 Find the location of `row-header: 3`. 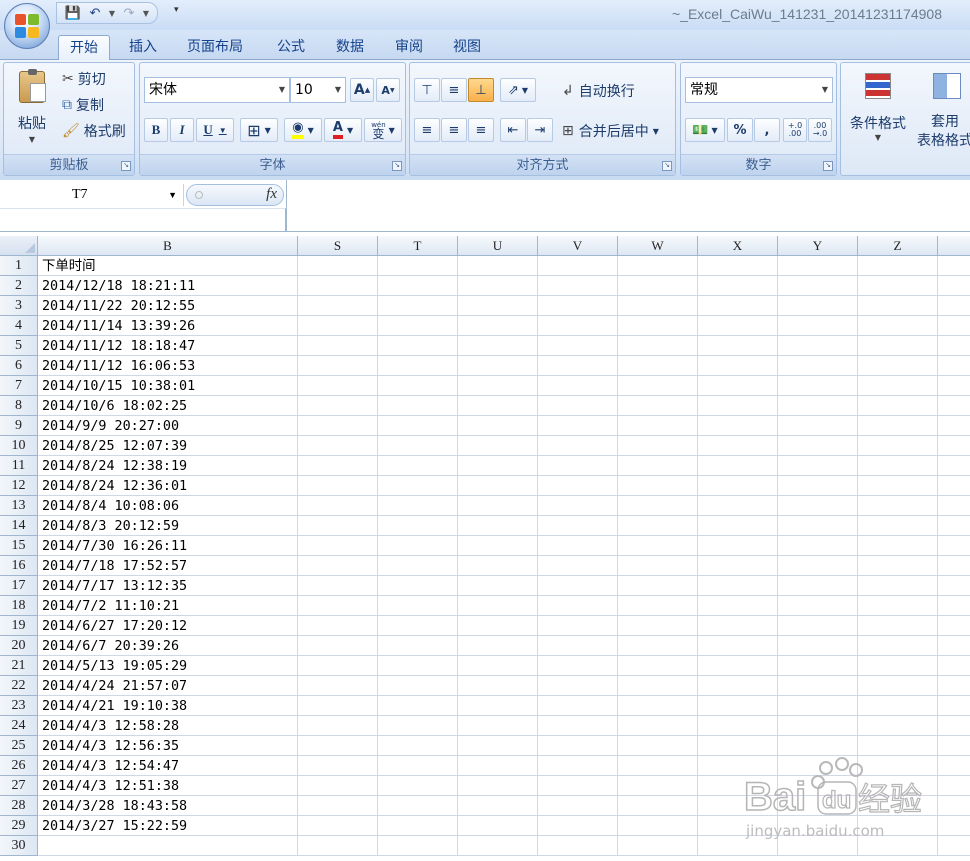

row-header: 3 is located at coordinates (19, 306).